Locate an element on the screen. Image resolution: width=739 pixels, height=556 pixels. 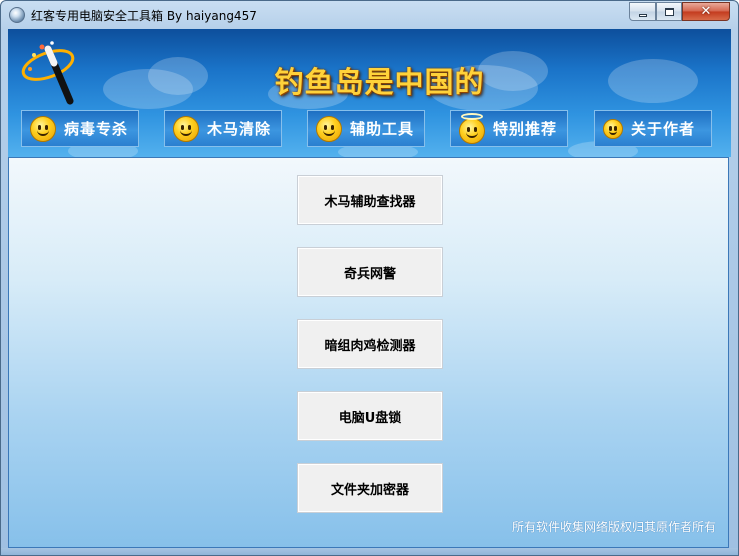
tab-special-recommend: 特别推荐 is located at coordinates (509, 128).